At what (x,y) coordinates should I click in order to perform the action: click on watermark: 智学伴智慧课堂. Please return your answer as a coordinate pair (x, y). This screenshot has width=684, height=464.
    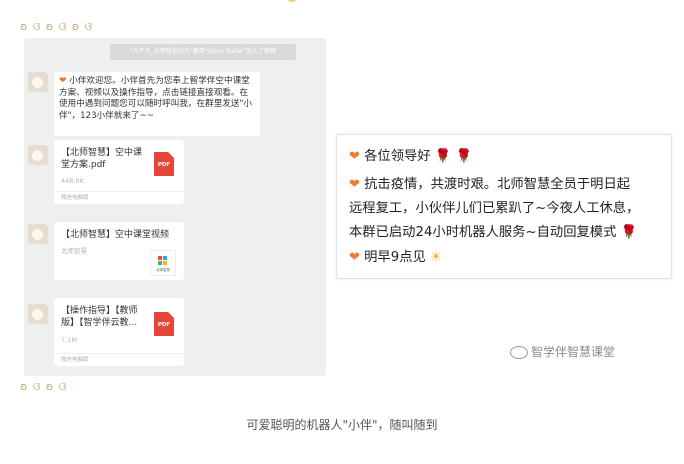
    Looking at the image, I should click on (562, 351).